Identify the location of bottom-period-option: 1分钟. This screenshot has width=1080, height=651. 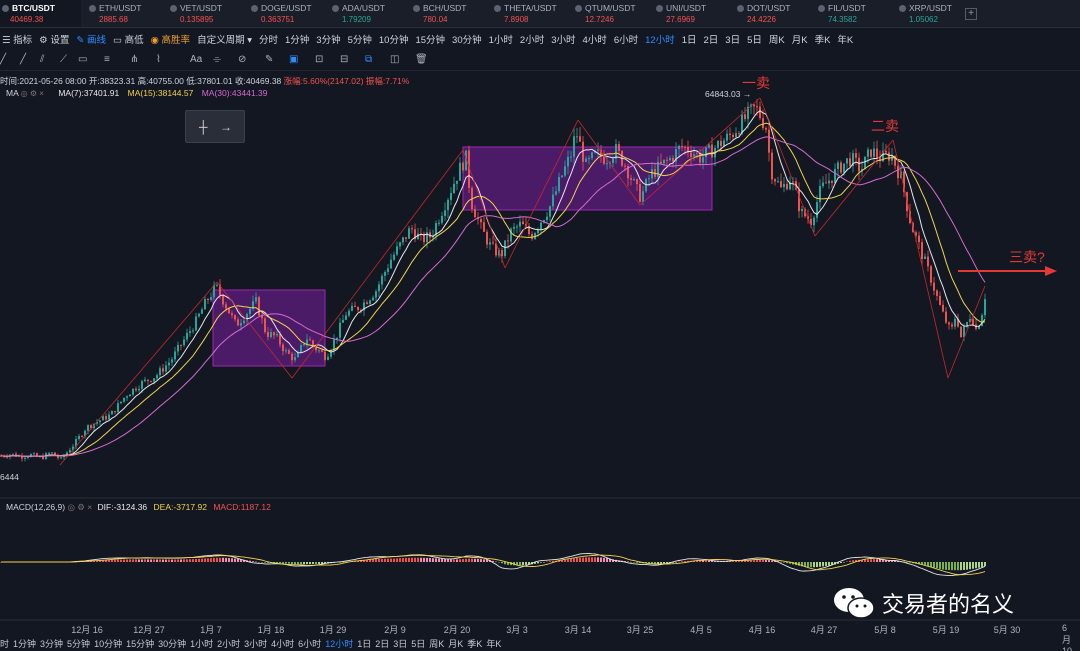
(24, 644).